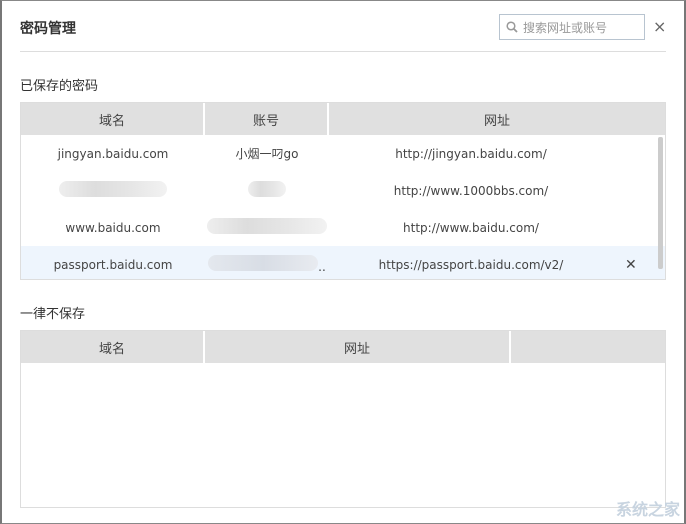 The image size is (686, 524). I want to click on close-button: ×, so click(659, 26).